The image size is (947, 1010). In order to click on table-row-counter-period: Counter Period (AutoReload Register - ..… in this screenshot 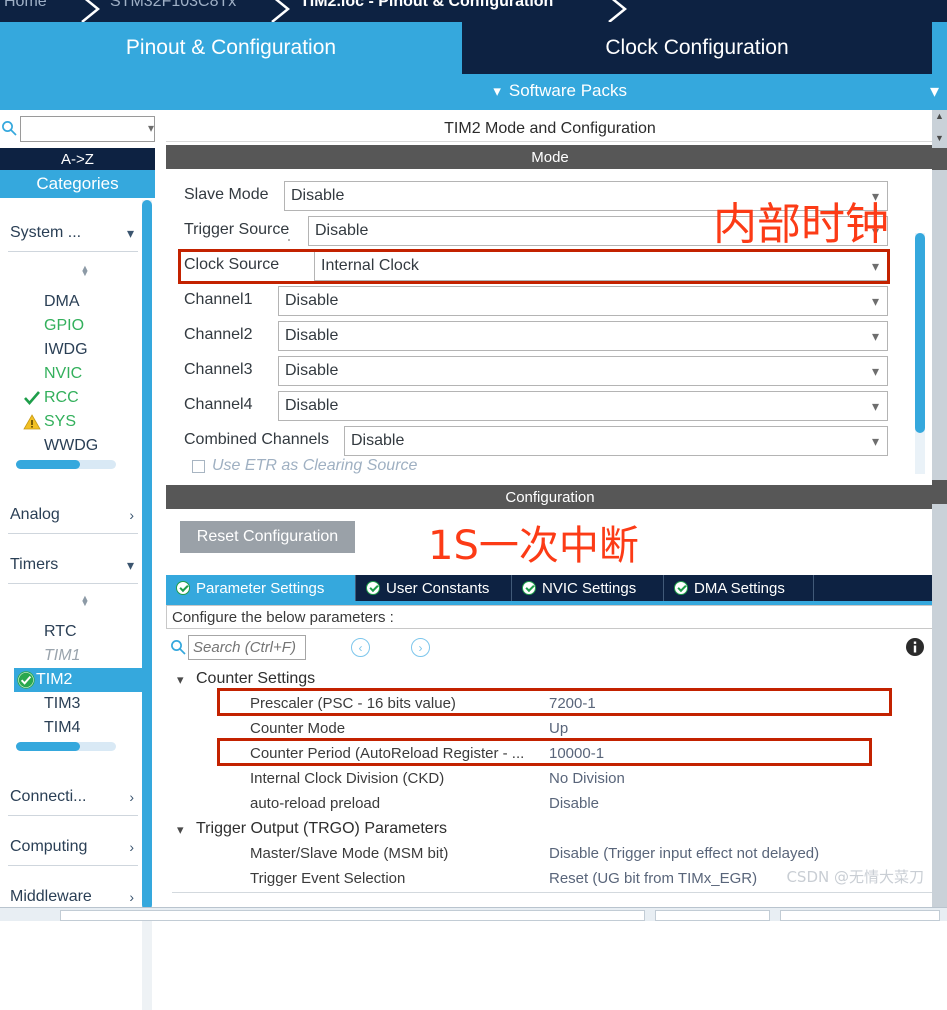, I will do `click(550, 754)`.